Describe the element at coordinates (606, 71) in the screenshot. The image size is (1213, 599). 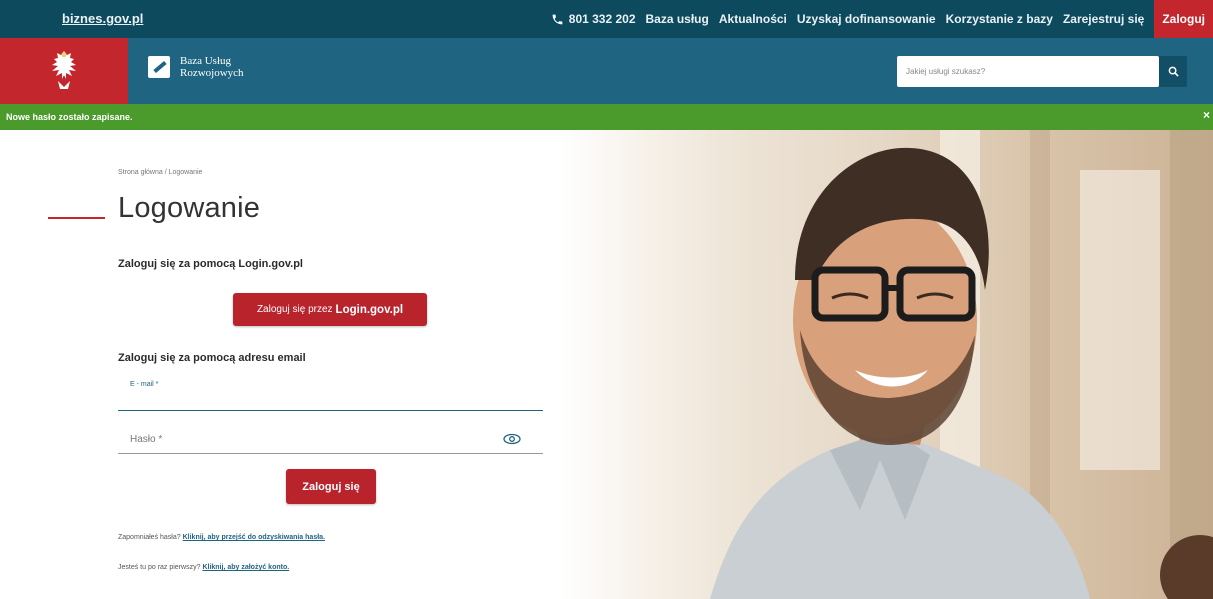
I see `site-header: Baza Usług Rozwojowych` at that location.